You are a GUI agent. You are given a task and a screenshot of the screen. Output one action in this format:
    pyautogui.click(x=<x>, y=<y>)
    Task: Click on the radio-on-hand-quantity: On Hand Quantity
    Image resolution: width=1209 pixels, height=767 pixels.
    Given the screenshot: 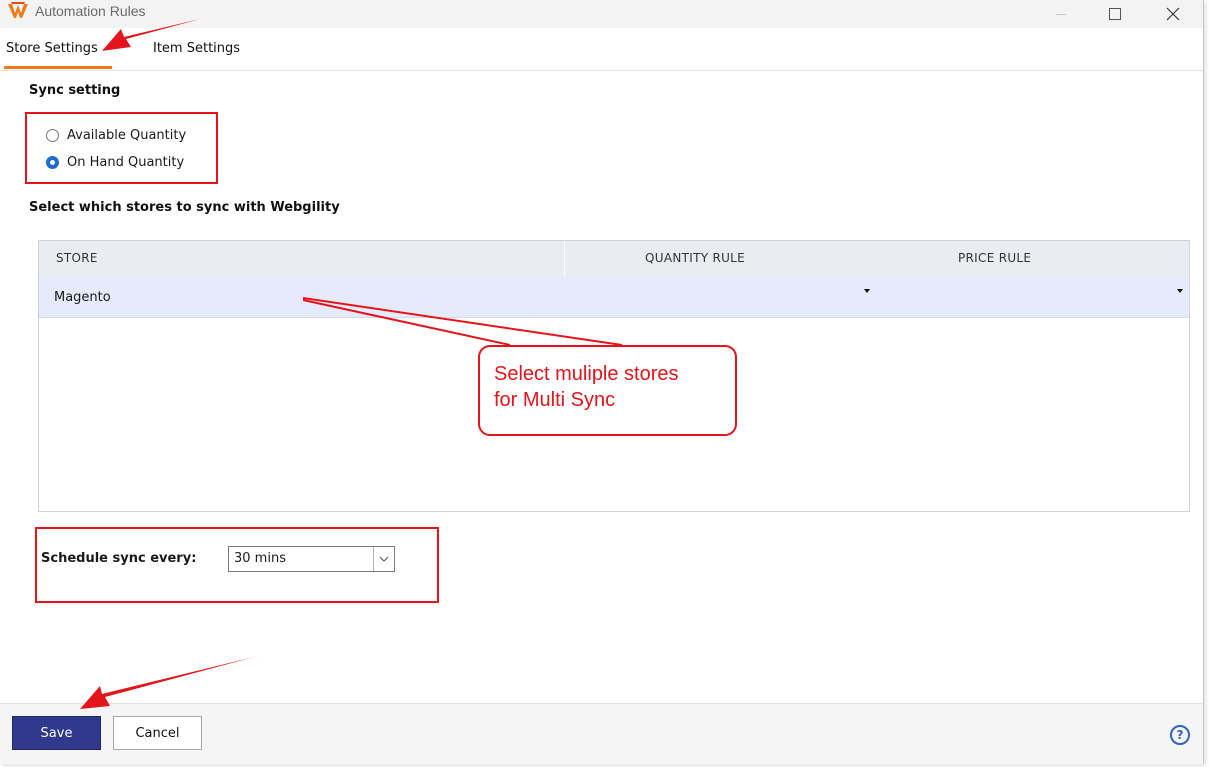 What is the action you would take?
    pyautogui.click(x=115, y=162)
    